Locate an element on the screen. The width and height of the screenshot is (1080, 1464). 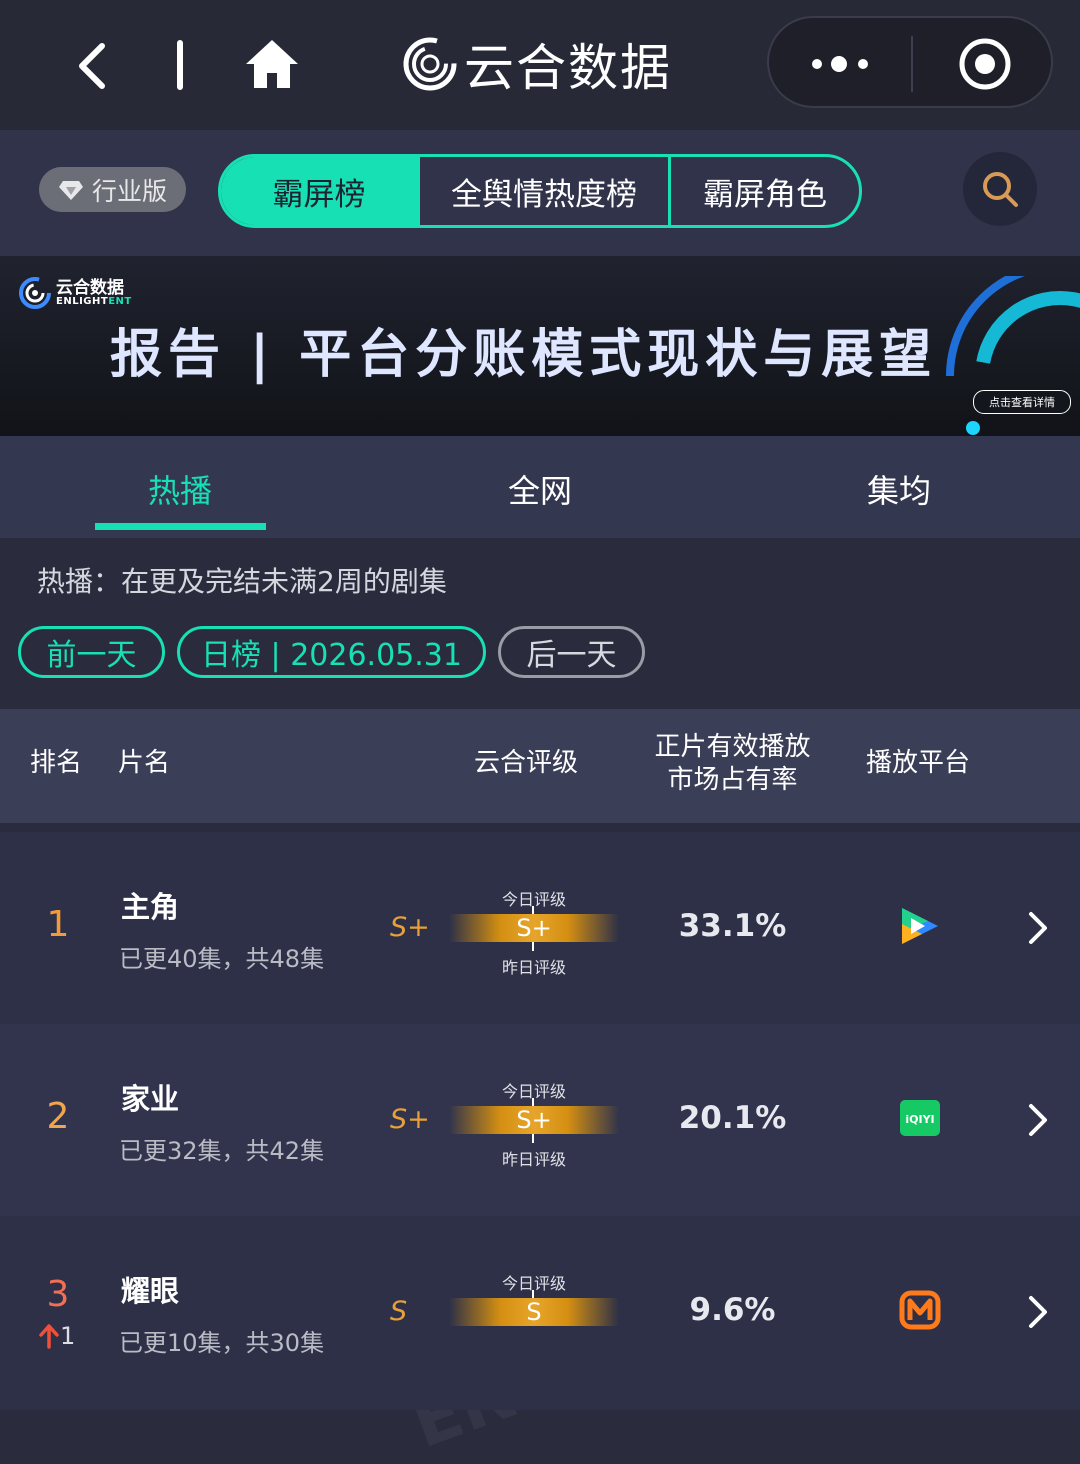
col-platform: 播放平台 is located at coordinates (918, 763).